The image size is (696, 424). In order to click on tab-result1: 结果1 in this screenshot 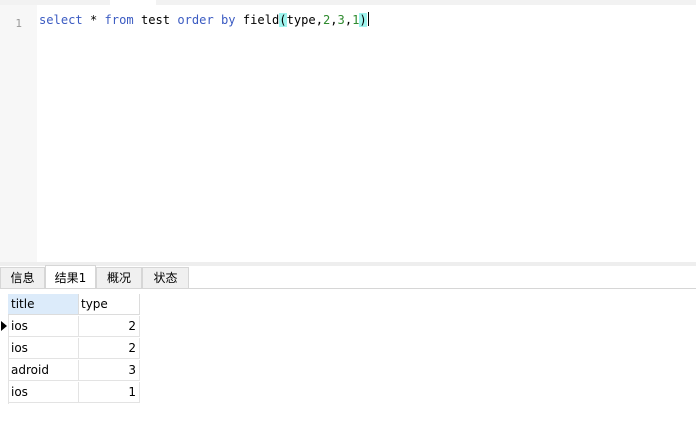, I will do `click(70, 276)`.